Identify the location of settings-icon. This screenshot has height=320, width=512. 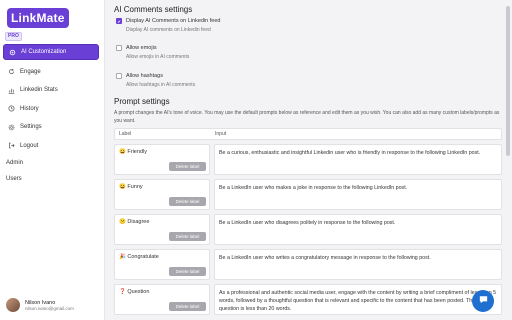
(12, 52).